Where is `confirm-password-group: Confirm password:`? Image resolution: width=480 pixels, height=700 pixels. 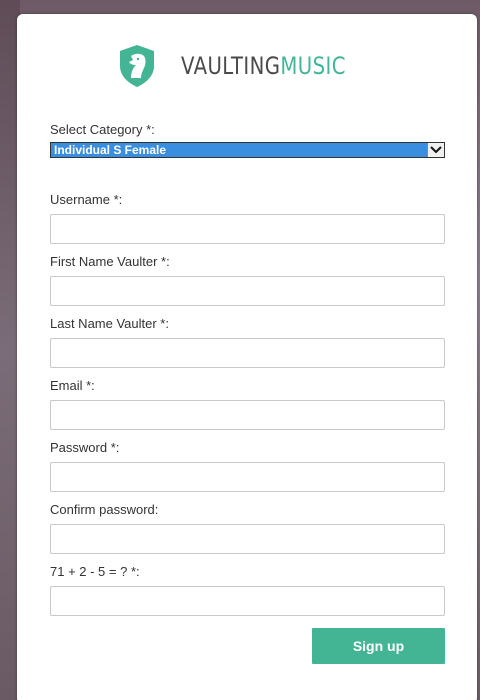
confirm-password-group: Confirm password: is located at coordinates (247, 528).